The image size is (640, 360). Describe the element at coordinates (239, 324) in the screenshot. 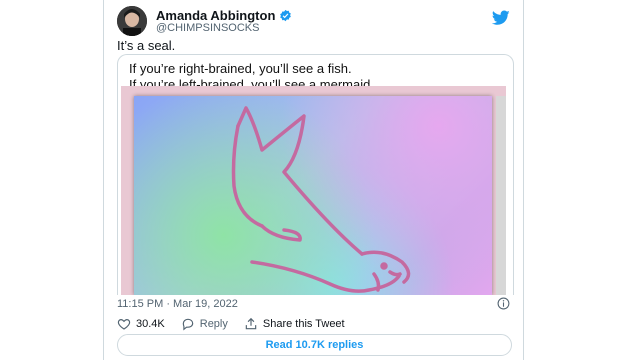

I see `tweet-actions: 30.4K Reply Share this Tweet` at that location.